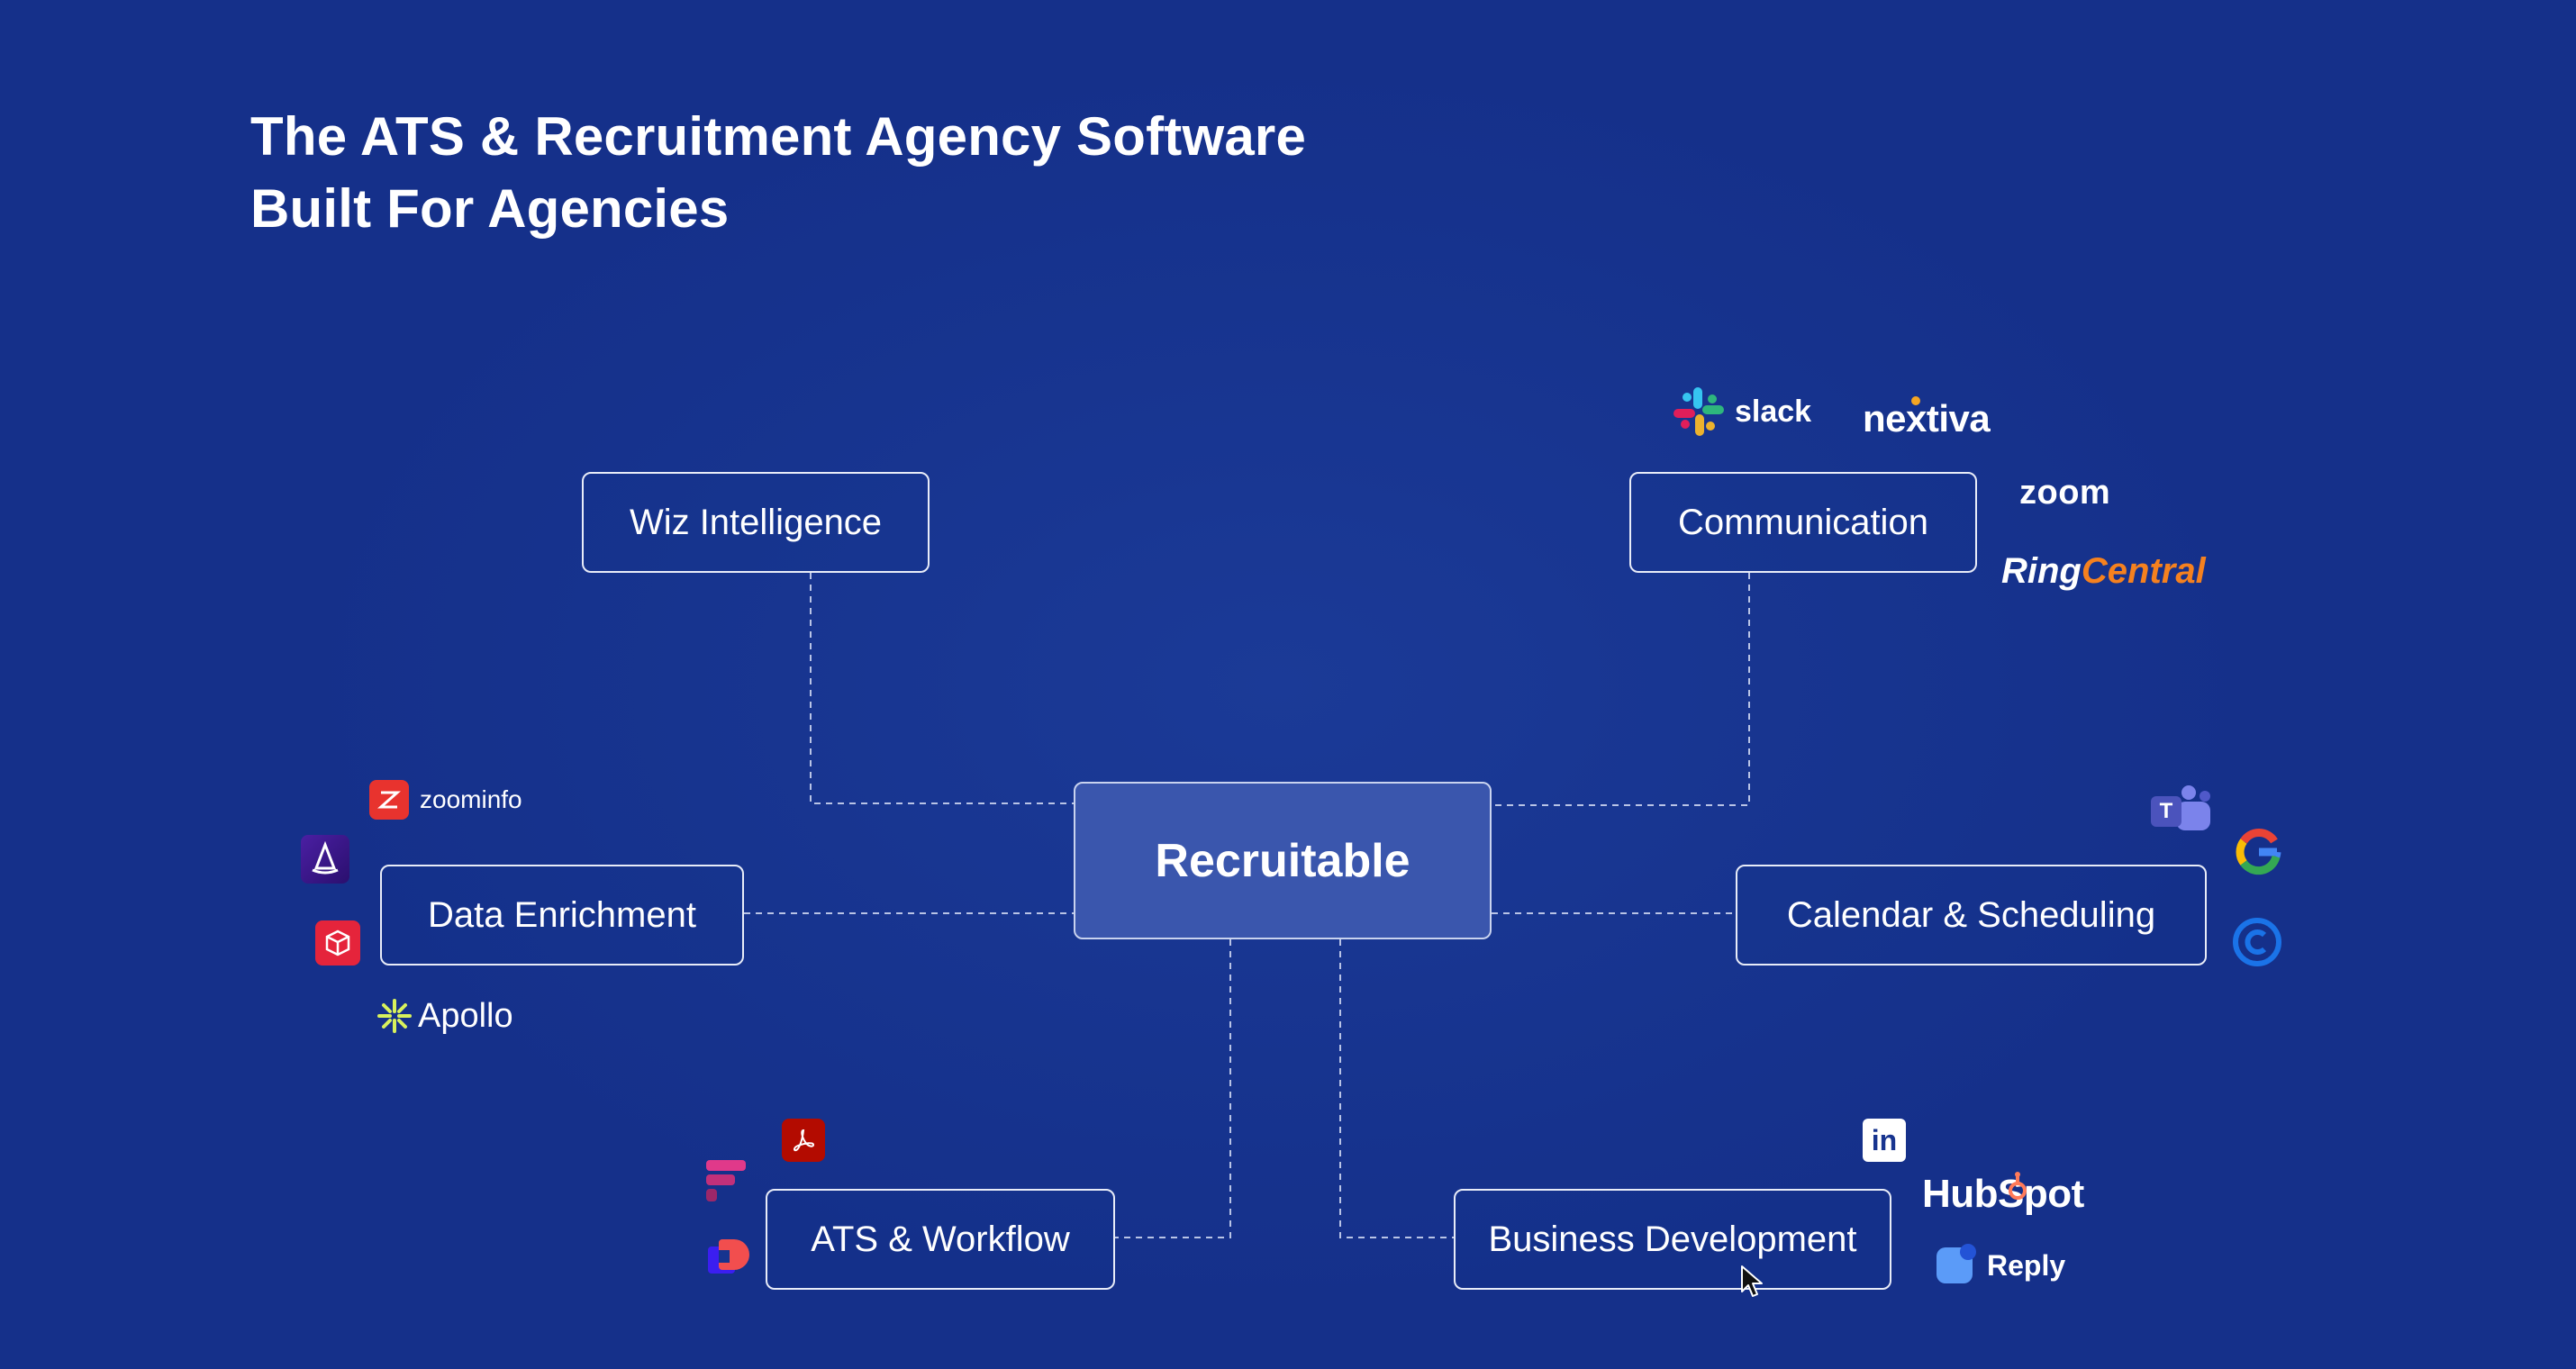  What do you see at coordinates (389, 800) in the screenshot?
I see `zoominfo-icon` at bounding box center [389, 800].